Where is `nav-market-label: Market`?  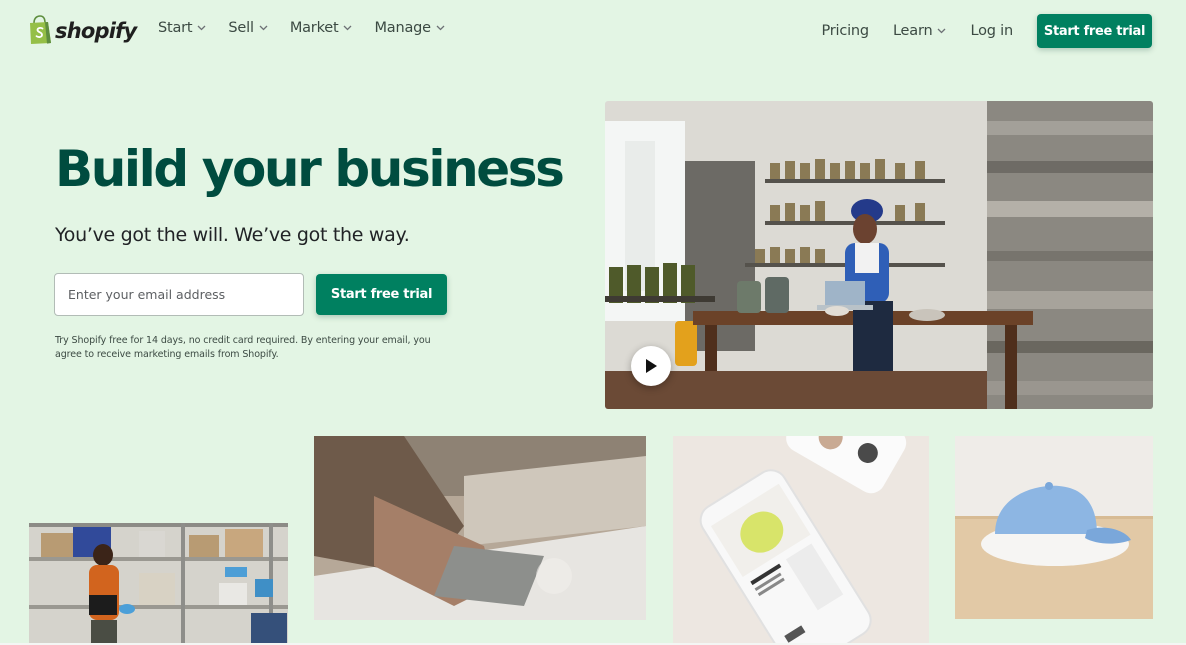 nav-market-label: Market is located at coordinates (314, 28).